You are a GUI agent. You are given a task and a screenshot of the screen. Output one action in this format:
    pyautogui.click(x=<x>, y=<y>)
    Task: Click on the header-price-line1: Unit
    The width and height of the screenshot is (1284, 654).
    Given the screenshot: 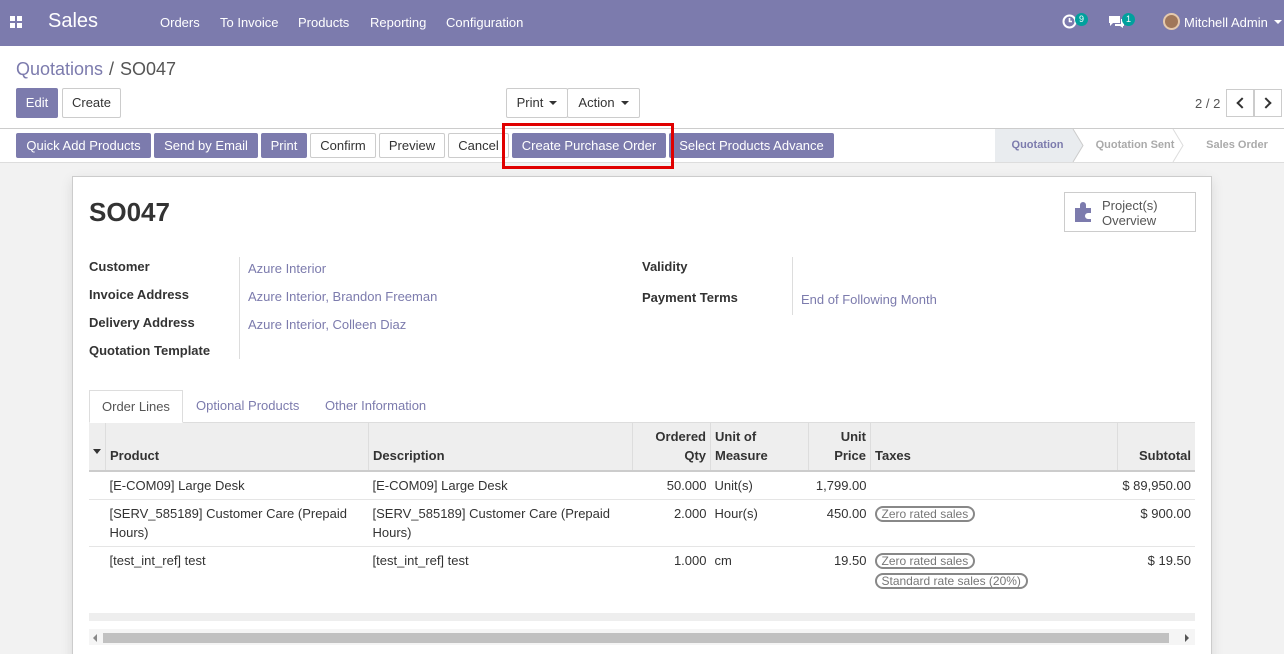 What is the action you would take?
    pyautogui.click(x=853, y=436)
    